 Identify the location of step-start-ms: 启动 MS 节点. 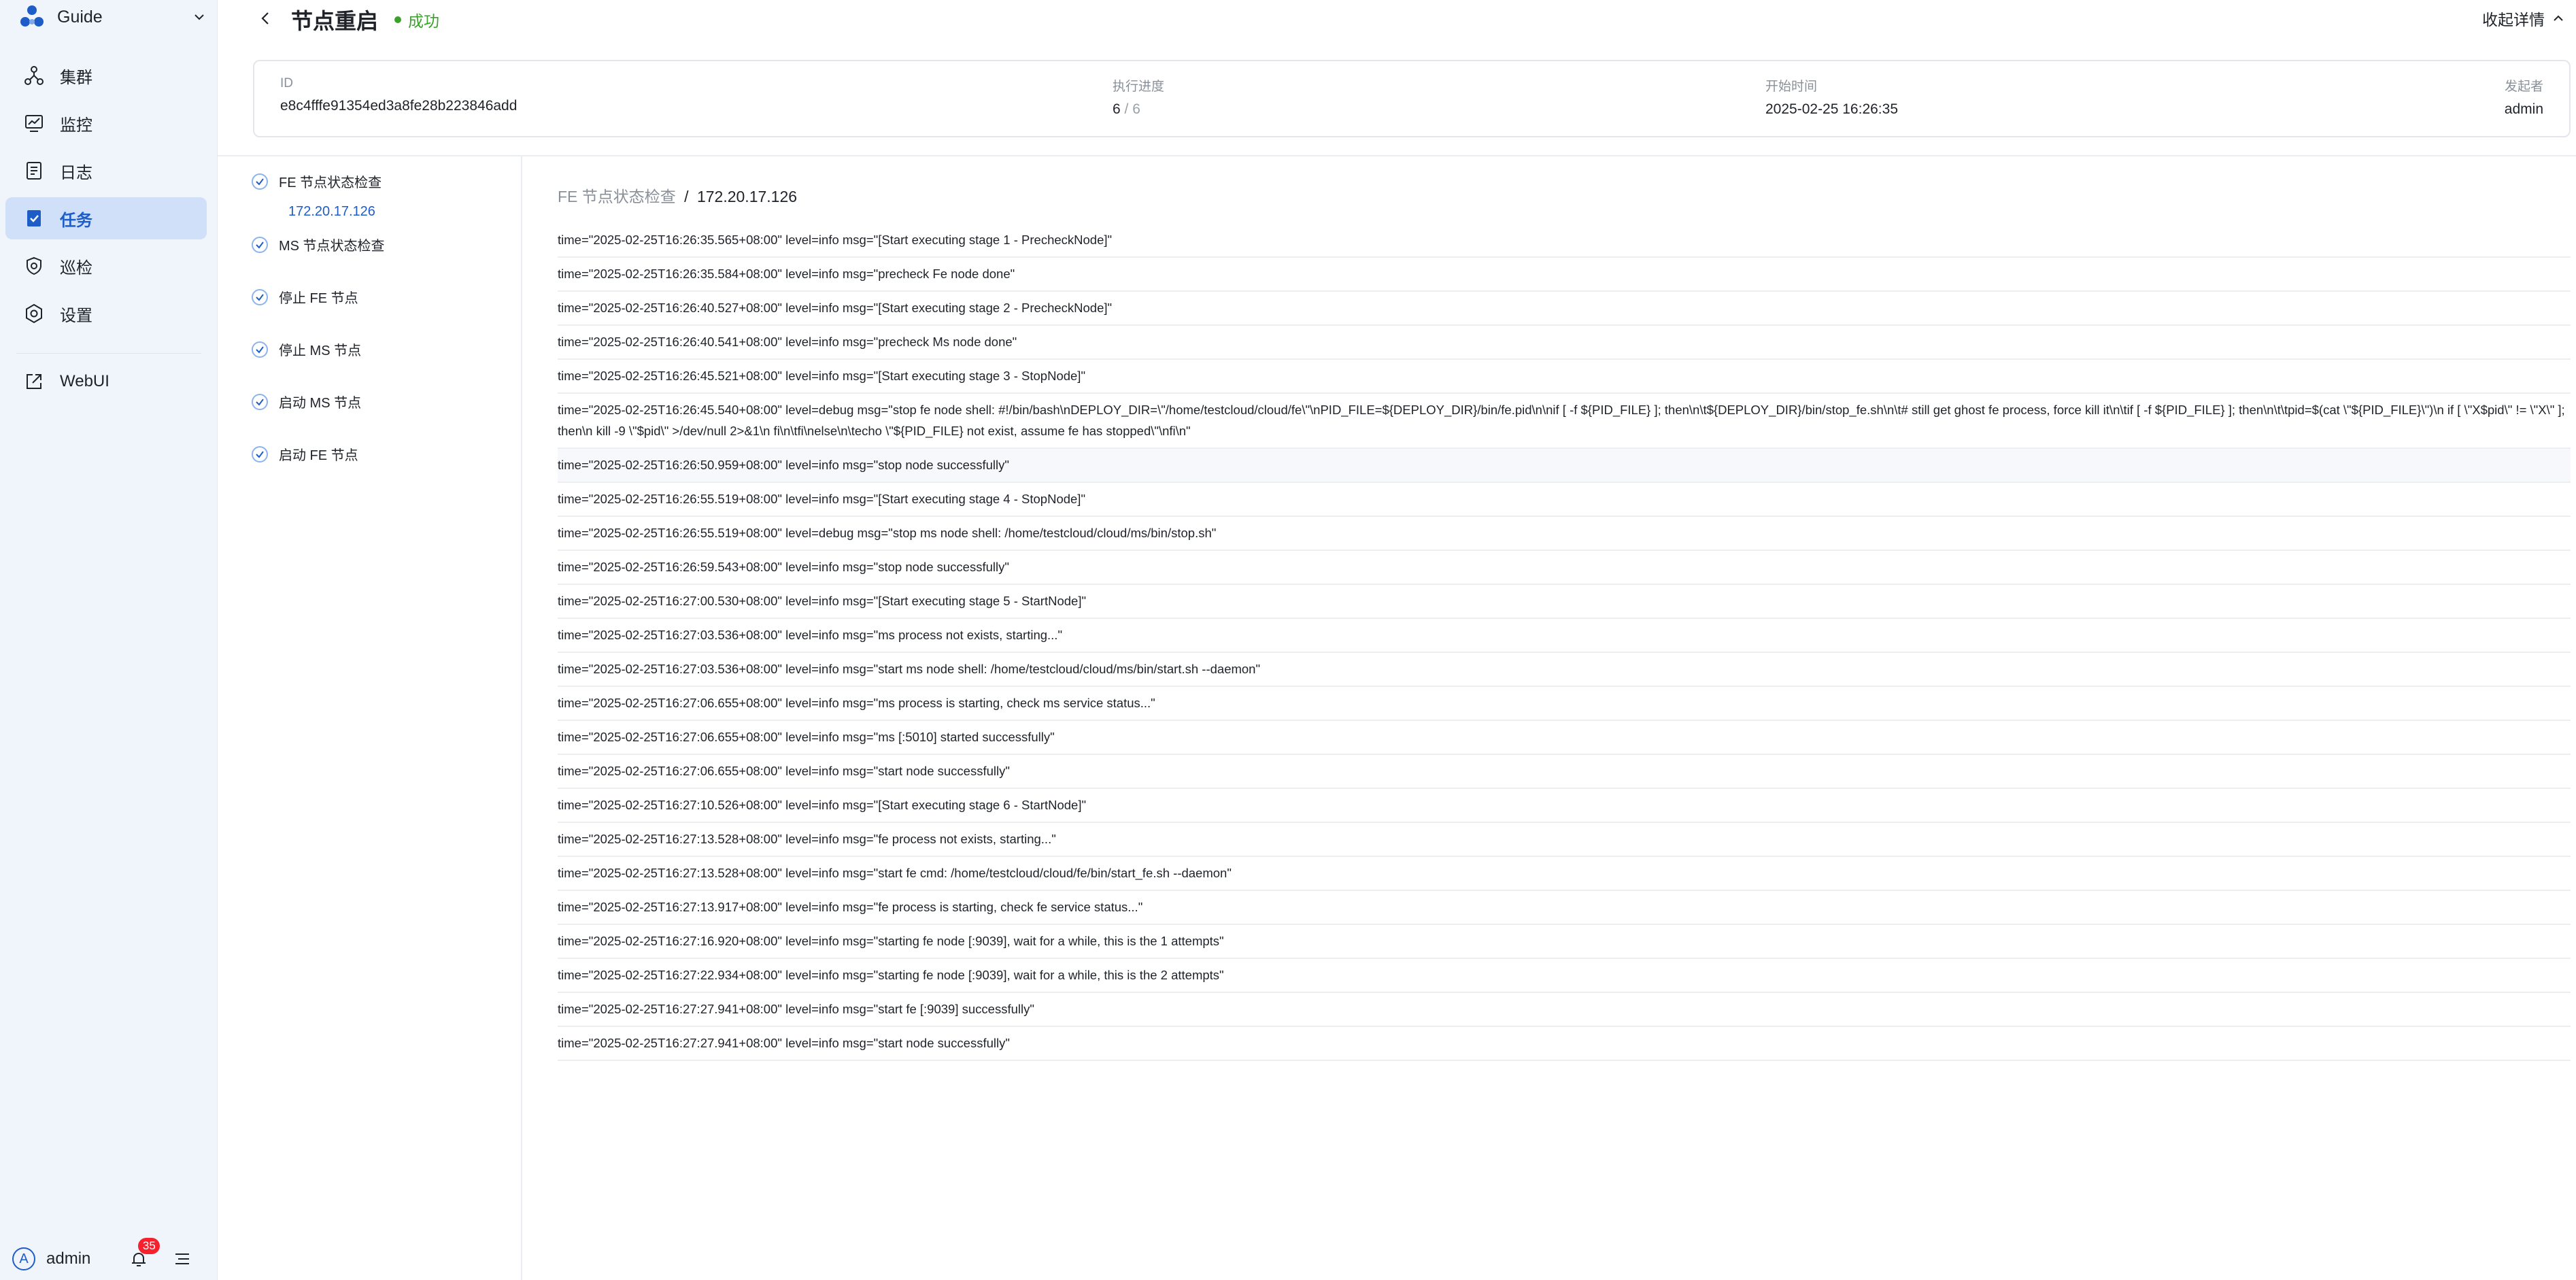
(306, 401).